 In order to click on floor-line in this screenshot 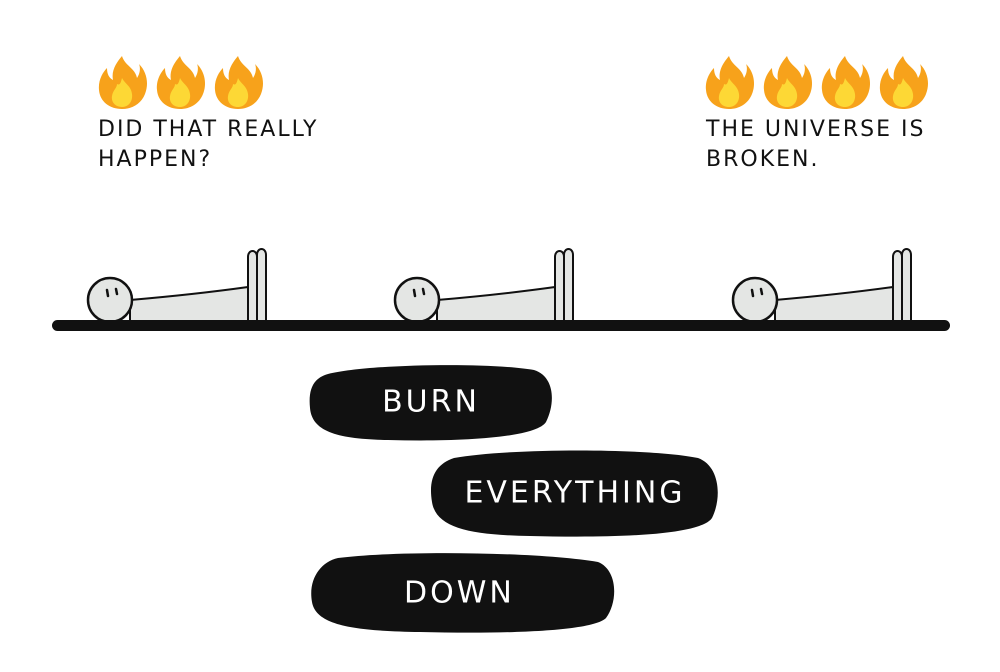, I will do `click(501, 325)`.